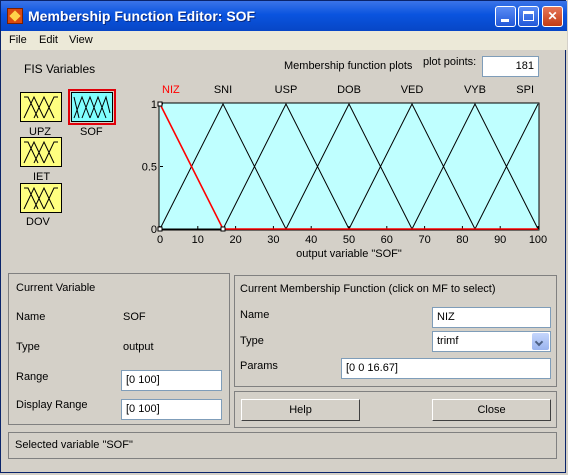 The width and height of the screenshot is (568, 475). I want to click on mf-label-niz: NIZ, so click(171, 90).